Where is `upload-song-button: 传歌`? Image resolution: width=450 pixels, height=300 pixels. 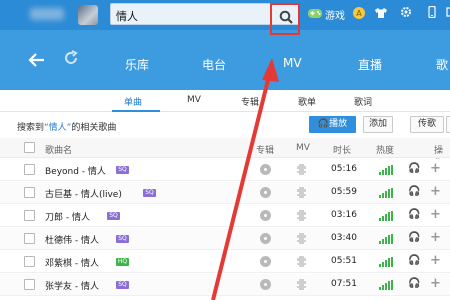 upload-song-button: 传歌 is located at coordinates (427, 124).